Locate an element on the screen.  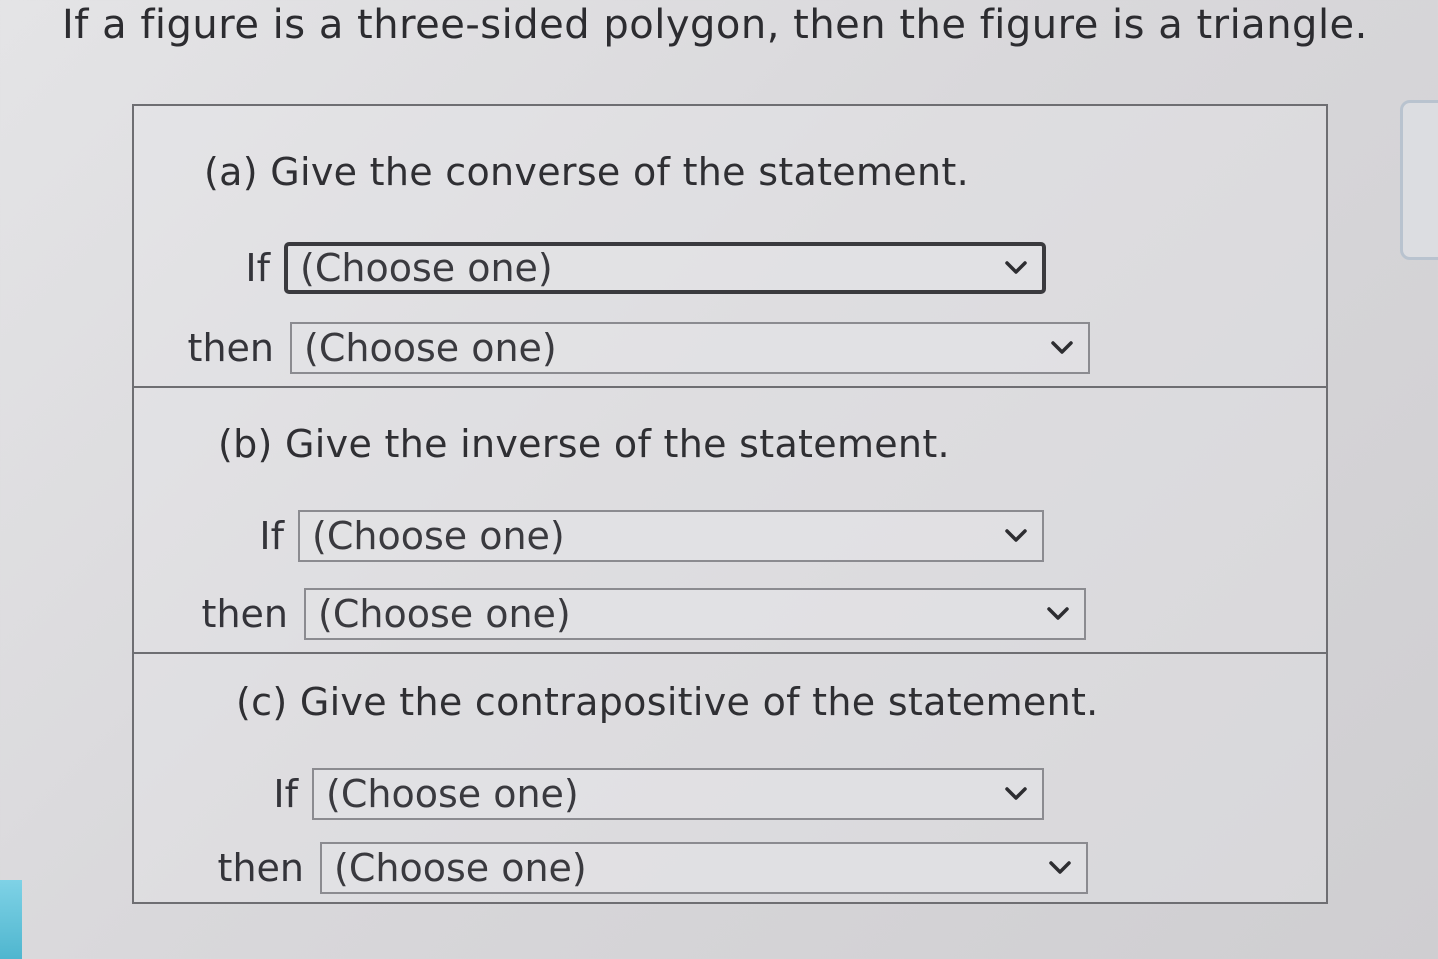
converse-if-row: If (Choose one) is located at coordinates (641, 268).